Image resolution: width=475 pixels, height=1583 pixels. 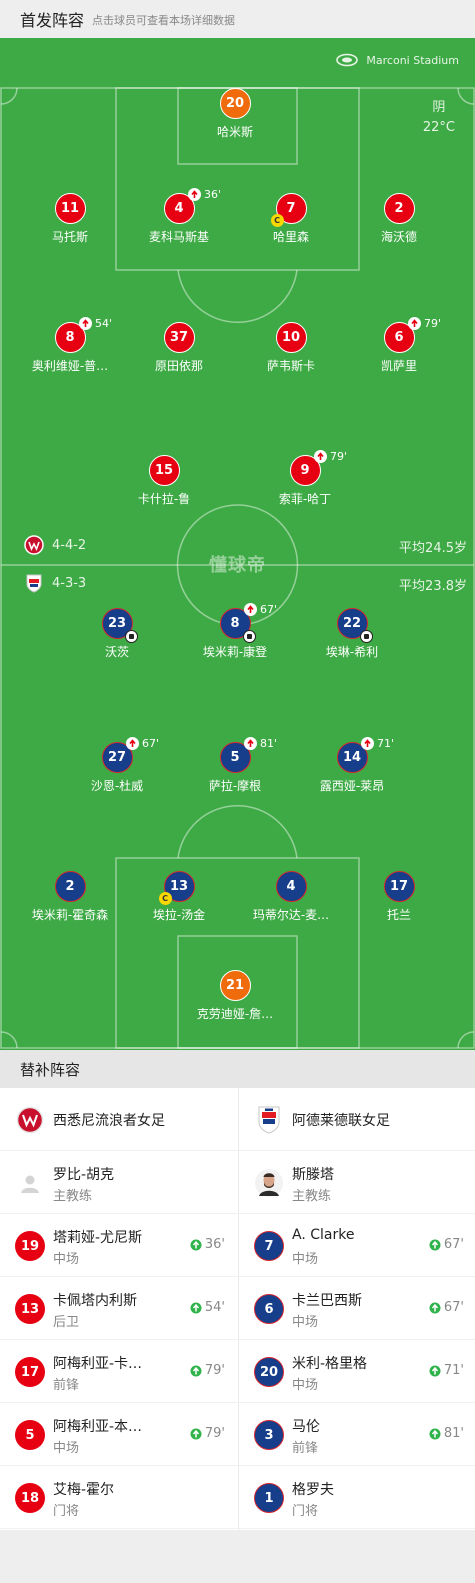 I want to click on away-team-row: 阿德莱德联女足, so click(x=357, y=1119).